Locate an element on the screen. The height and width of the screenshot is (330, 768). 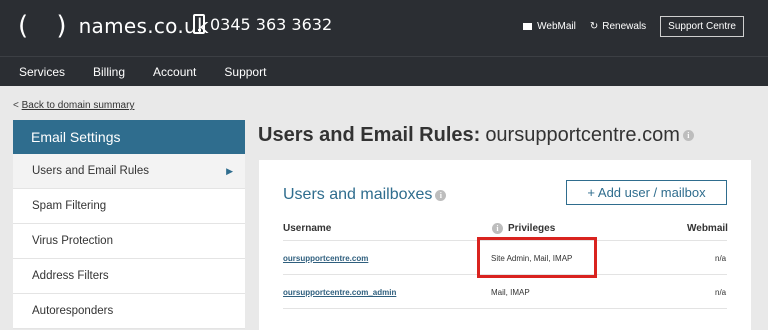
sidebar-item-address-filters: Address Filters is located at coordinates (129, 276).